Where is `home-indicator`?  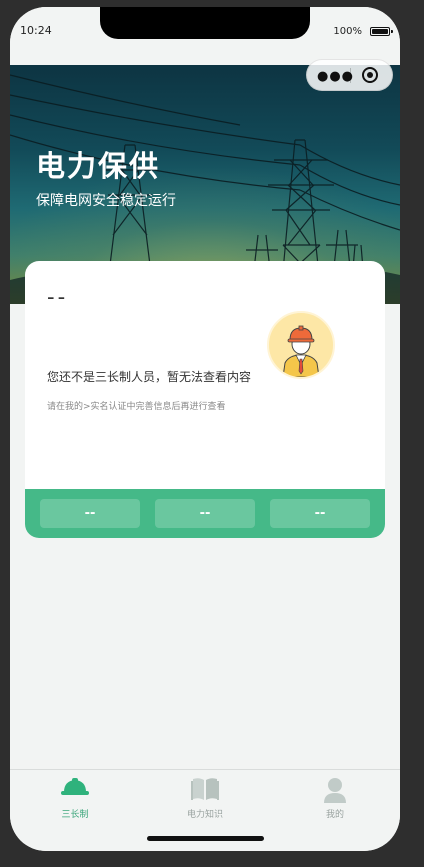 home-indicator is located at coordinates (205, 838).